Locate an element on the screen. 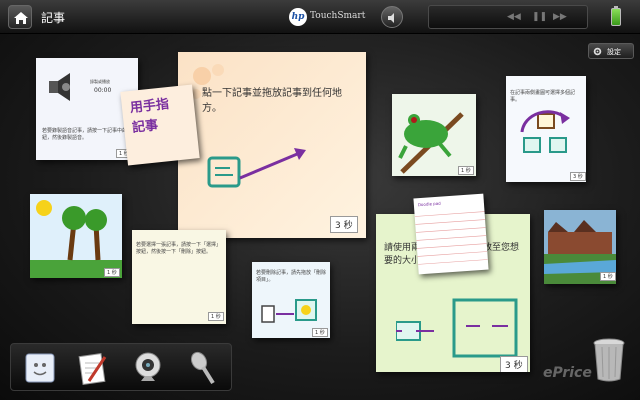 The width and height of the screenshot is (640, 400). note-delete: 若要選擇一張記事，請按一下「選擇」按鈕，然後按一下「刪除」按鈕。 1 秒 is located at coordinates (179, 277).